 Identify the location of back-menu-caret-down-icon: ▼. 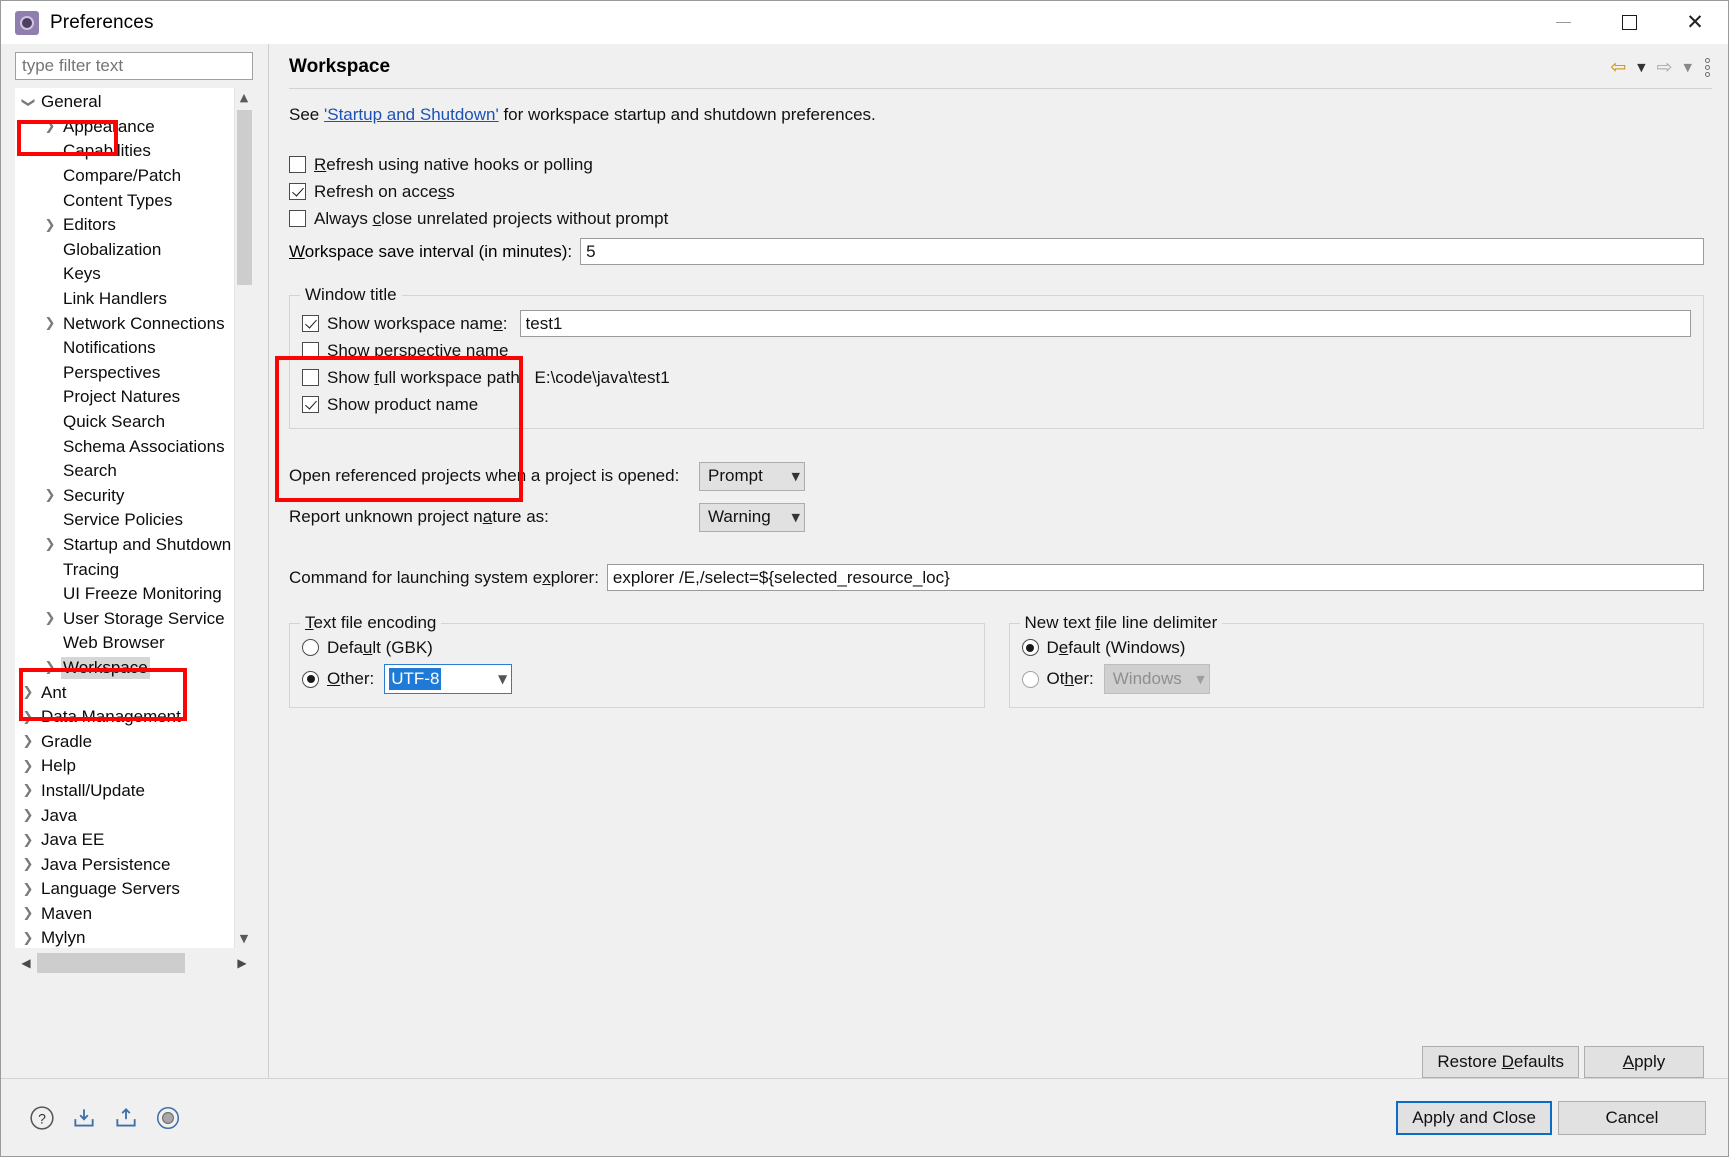
(1641, 67).